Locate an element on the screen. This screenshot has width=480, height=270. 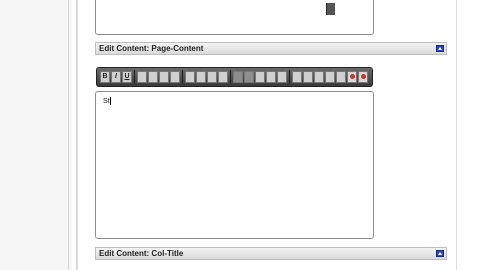
section-header-page-content: Edit Content: Page-Content is located at coordinates (271, 48).